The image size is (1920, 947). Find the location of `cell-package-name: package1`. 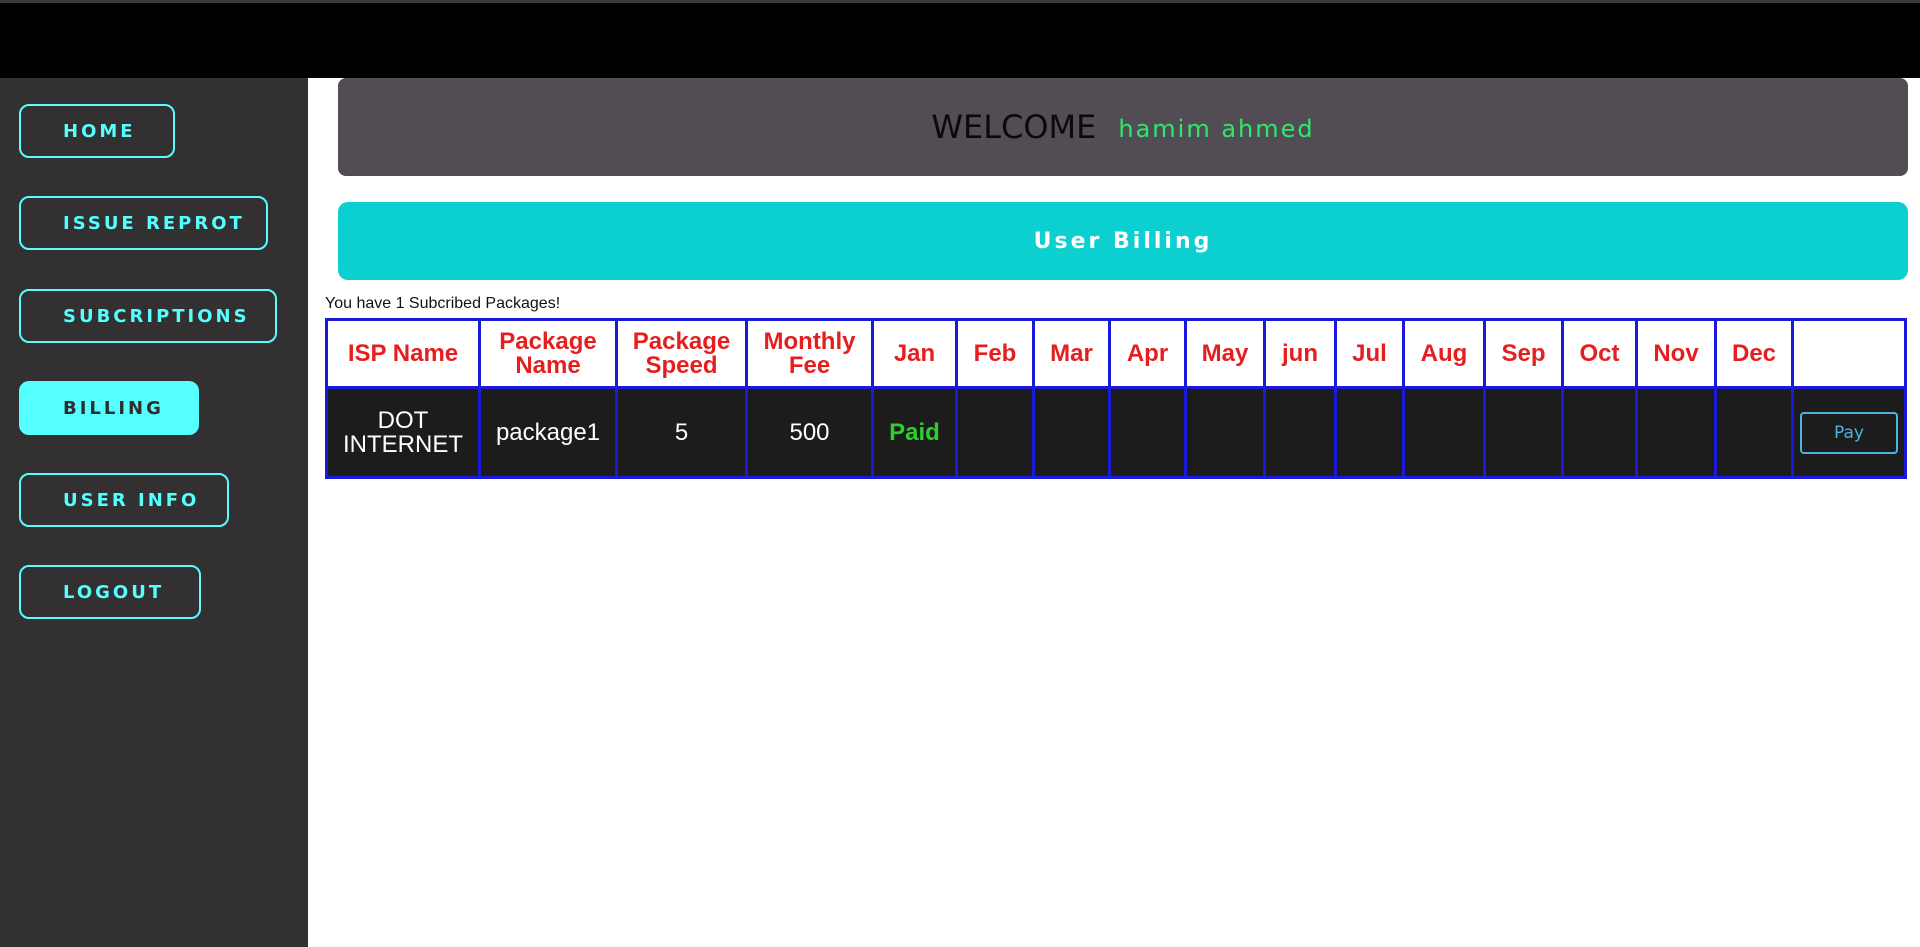

cell-package-name: package1 is located at coordinates (548, 432).